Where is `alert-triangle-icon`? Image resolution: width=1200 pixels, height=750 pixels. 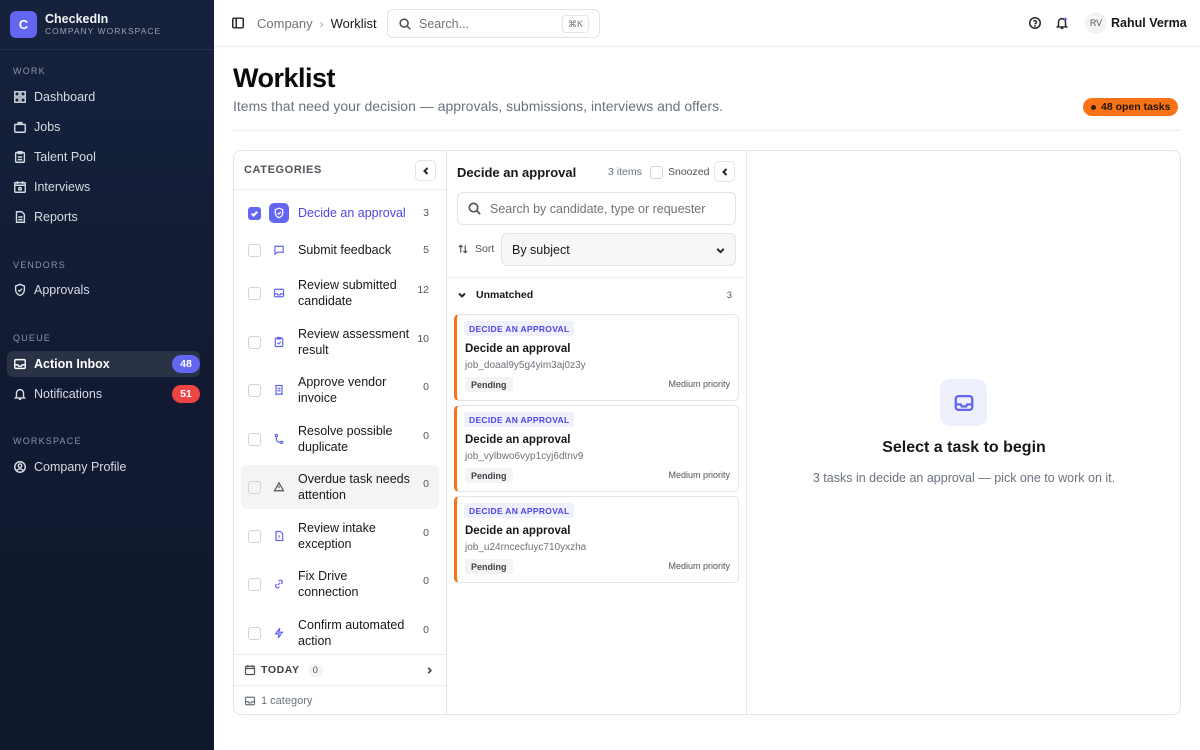
alert-triangle-icon is located at coordinates (279, 487).